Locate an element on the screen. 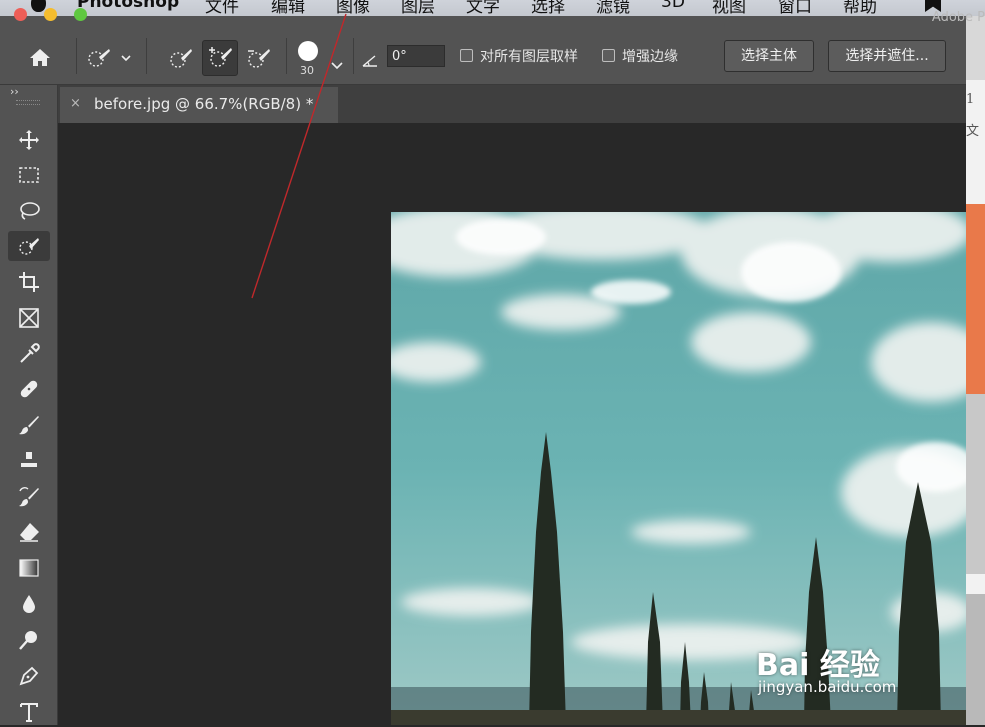 The height and width of the screenshot is (727, 985). blur-drop-icon is located at coordinates (29, 604).